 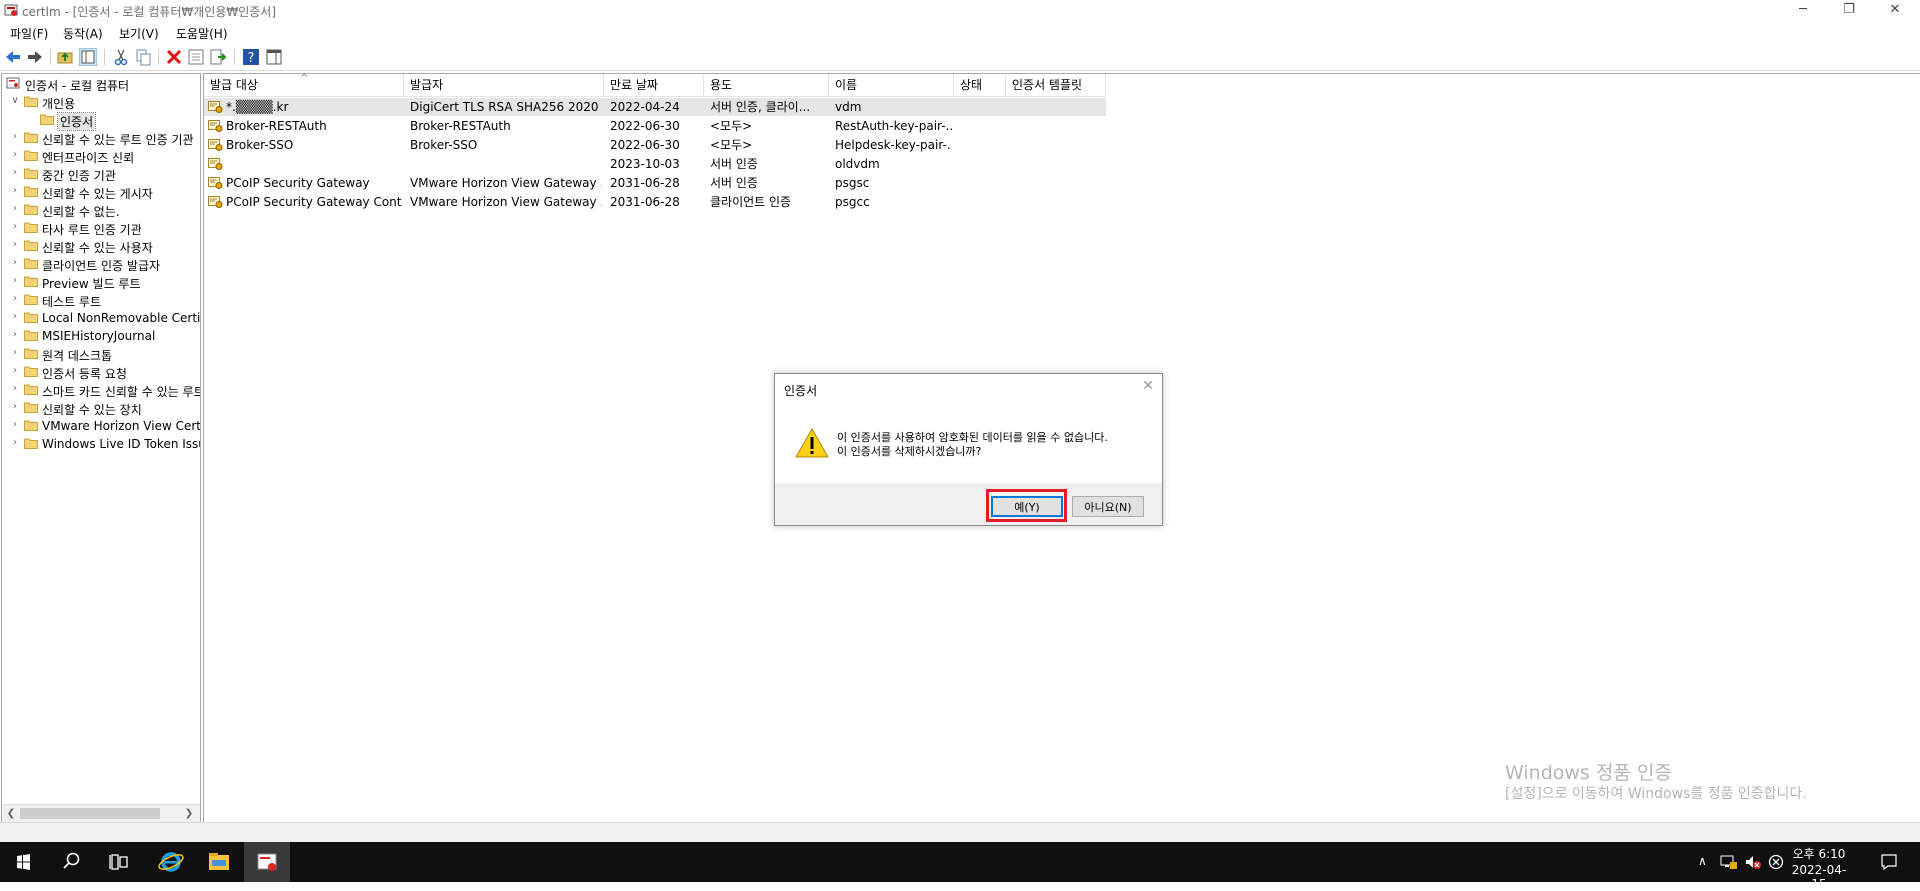 I want to click on no-button: 아니요(N), so click(x=1108, y=506).